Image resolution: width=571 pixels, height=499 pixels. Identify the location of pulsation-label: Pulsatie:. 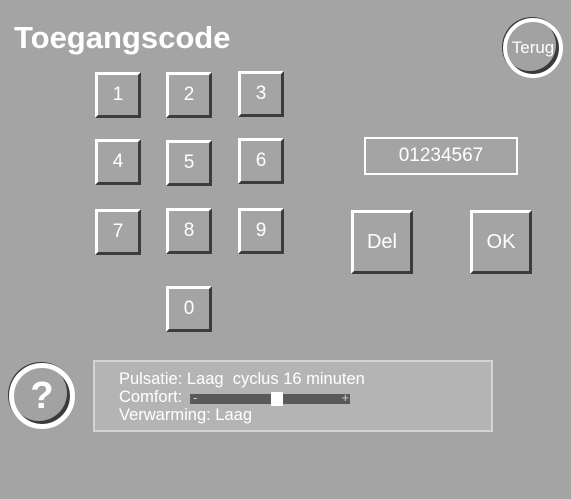
(151, 379).